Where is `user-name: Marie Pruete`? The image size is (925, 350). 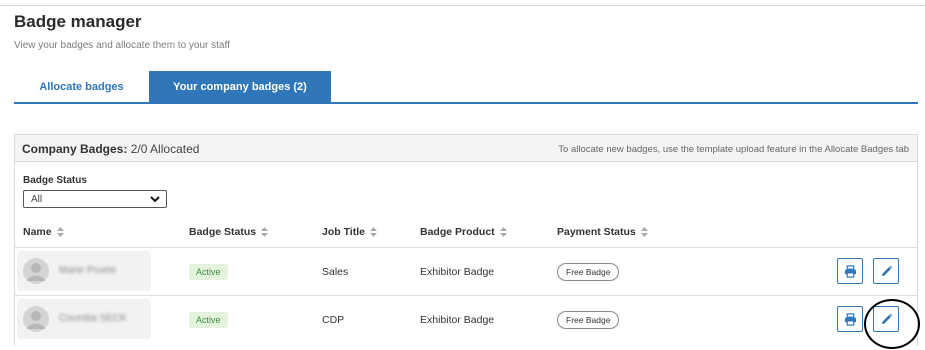 user-name: Marie Pruete is located at coordinates (88, 270).